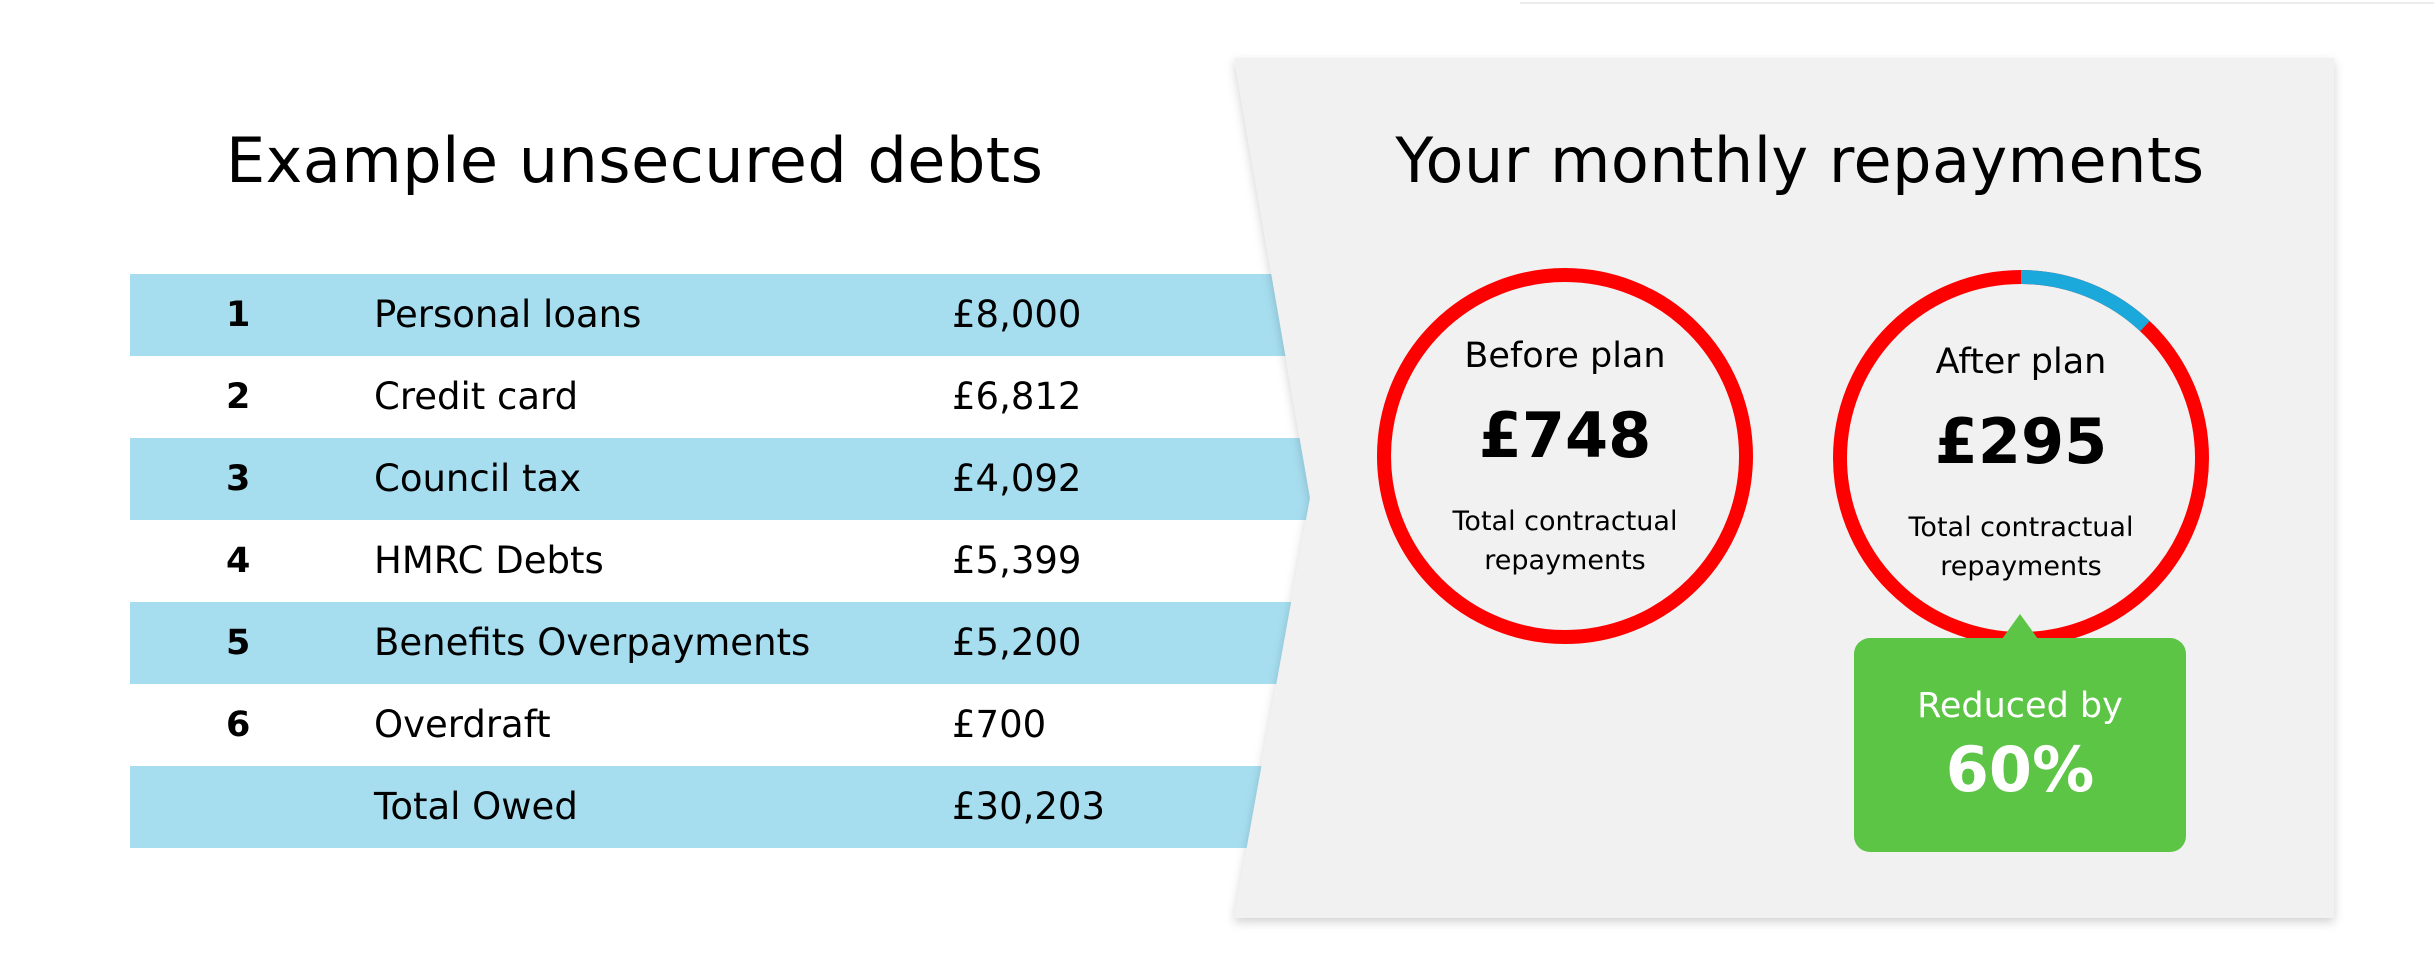 This screenshot has height=974, width=2434. Describe the element at coordinates (476, 806) in the screenshot. I see `total-label: Total Owed` at that location.